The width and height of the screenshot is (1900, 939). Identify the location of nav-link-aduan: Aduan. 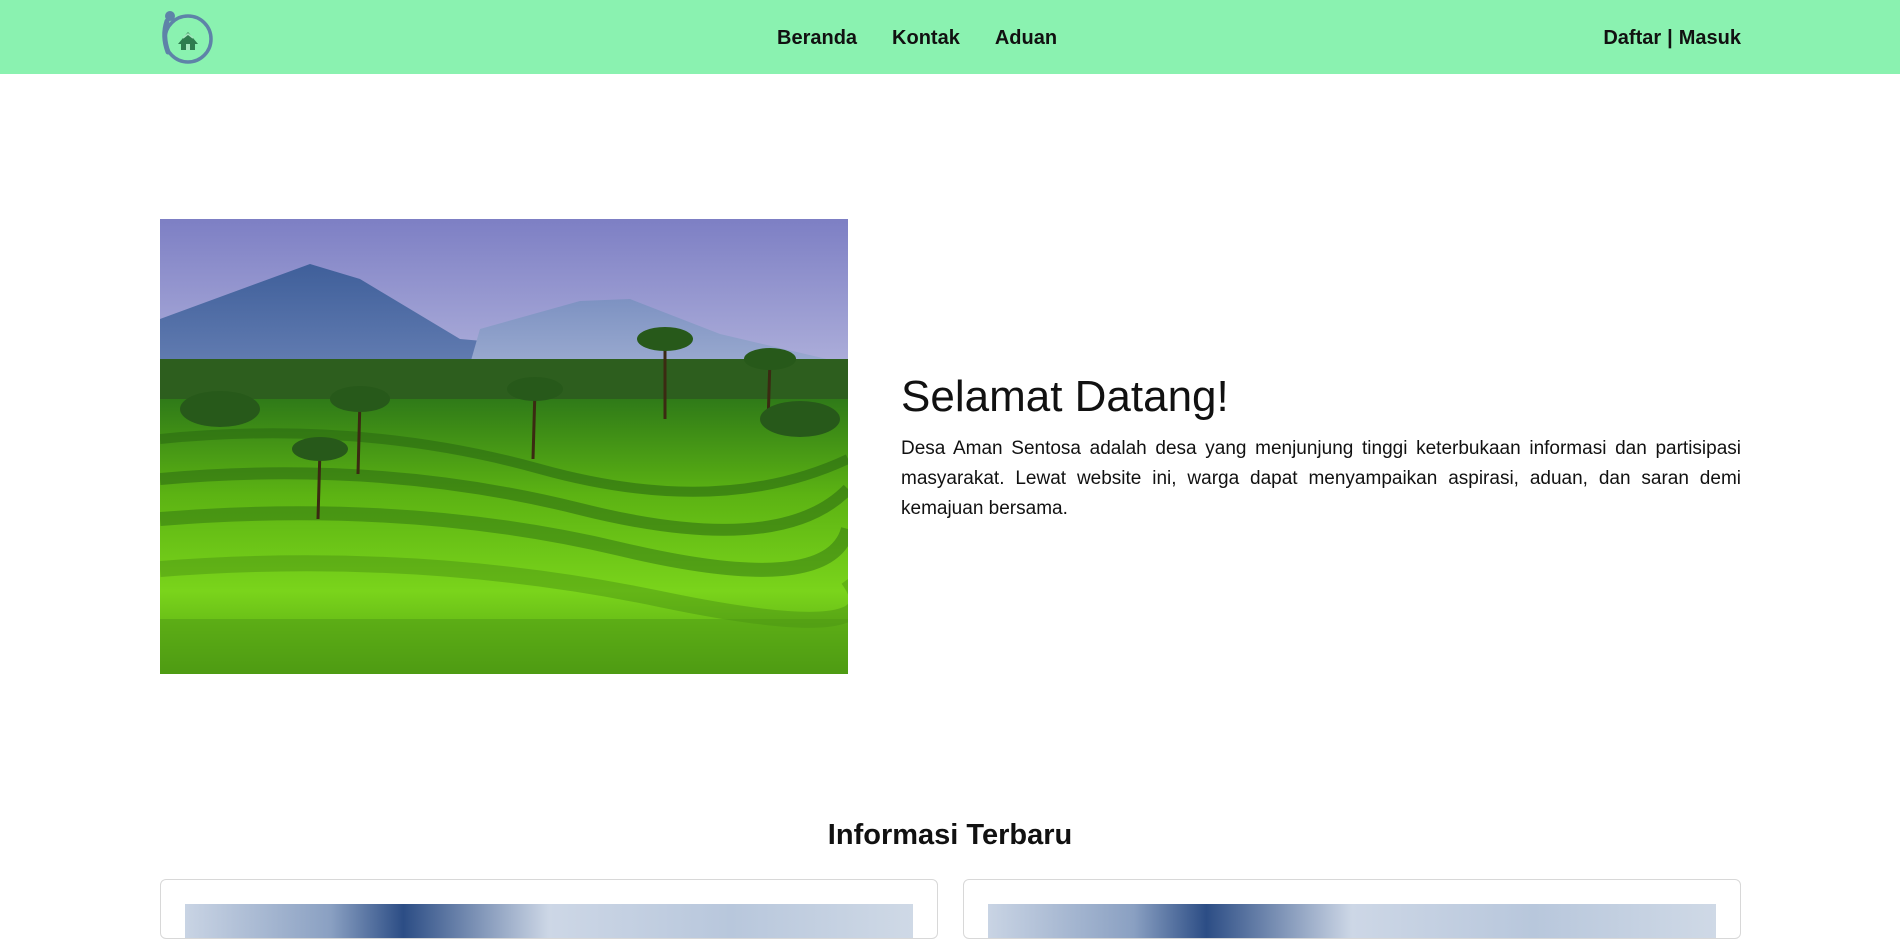
(1026, 38).